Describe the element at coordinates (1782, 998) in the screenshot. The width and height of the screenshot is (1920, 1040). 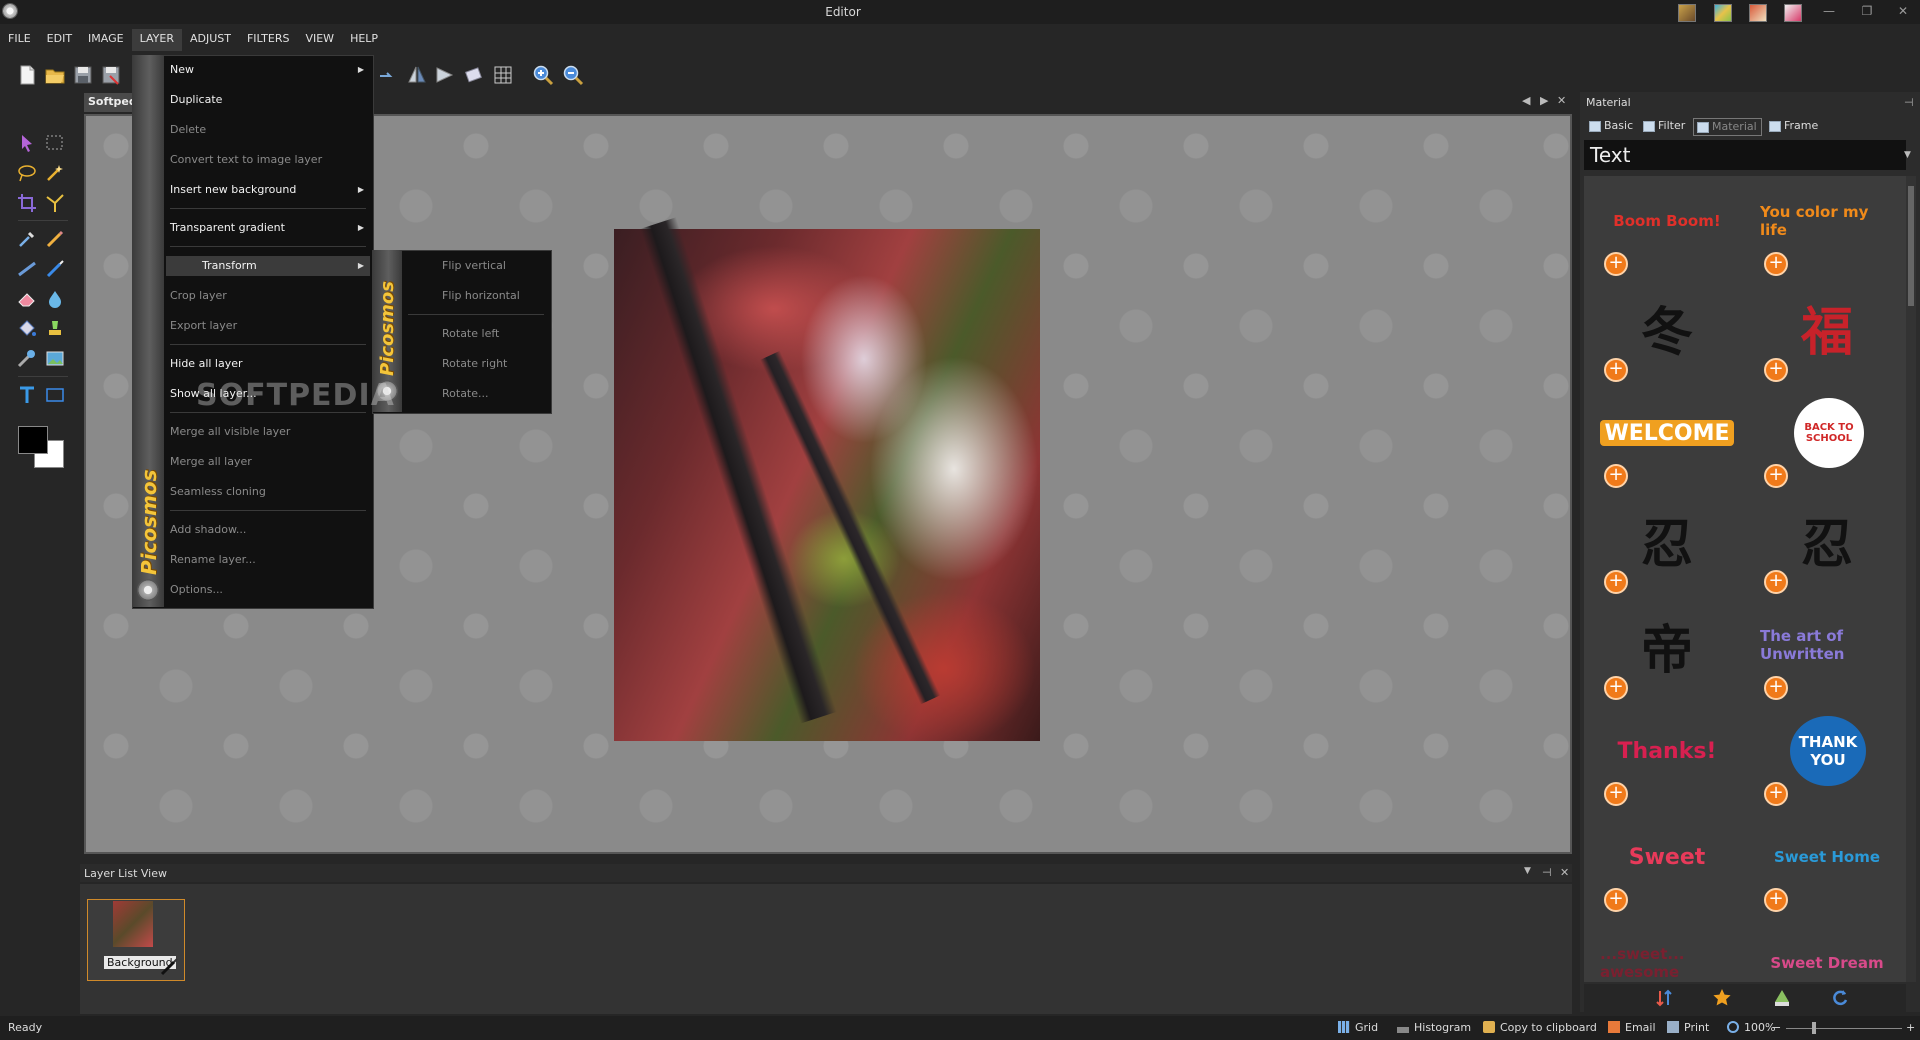
I see `download-material-icon` at that location.